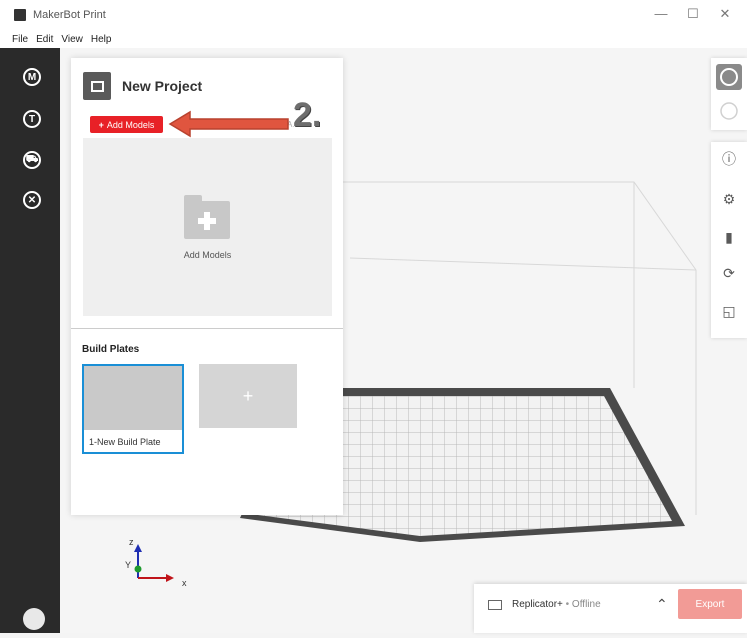  Describe the element at coordinates (729, 111) in the screenshot. I see `home-view-icon` at that location.